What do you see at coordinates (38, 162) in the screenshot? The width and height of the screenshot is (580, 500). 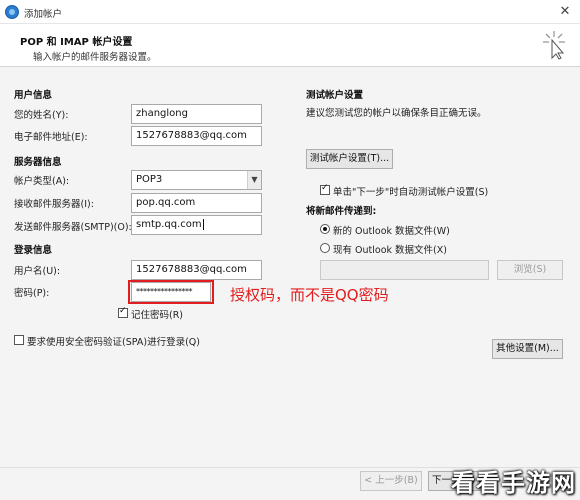 I see `server-info-heading: 服务器信息` at bounding box center [38, 162].